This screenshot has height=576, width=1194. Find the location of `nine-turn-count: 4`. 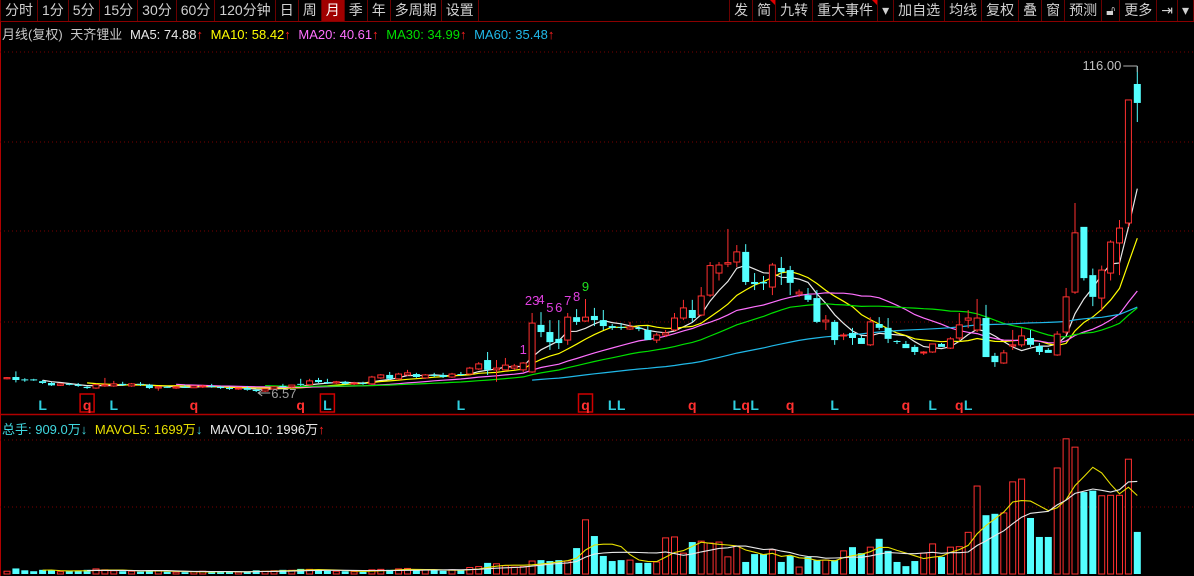

nine-turn-count: 4 is located at coordinates (540, 299).